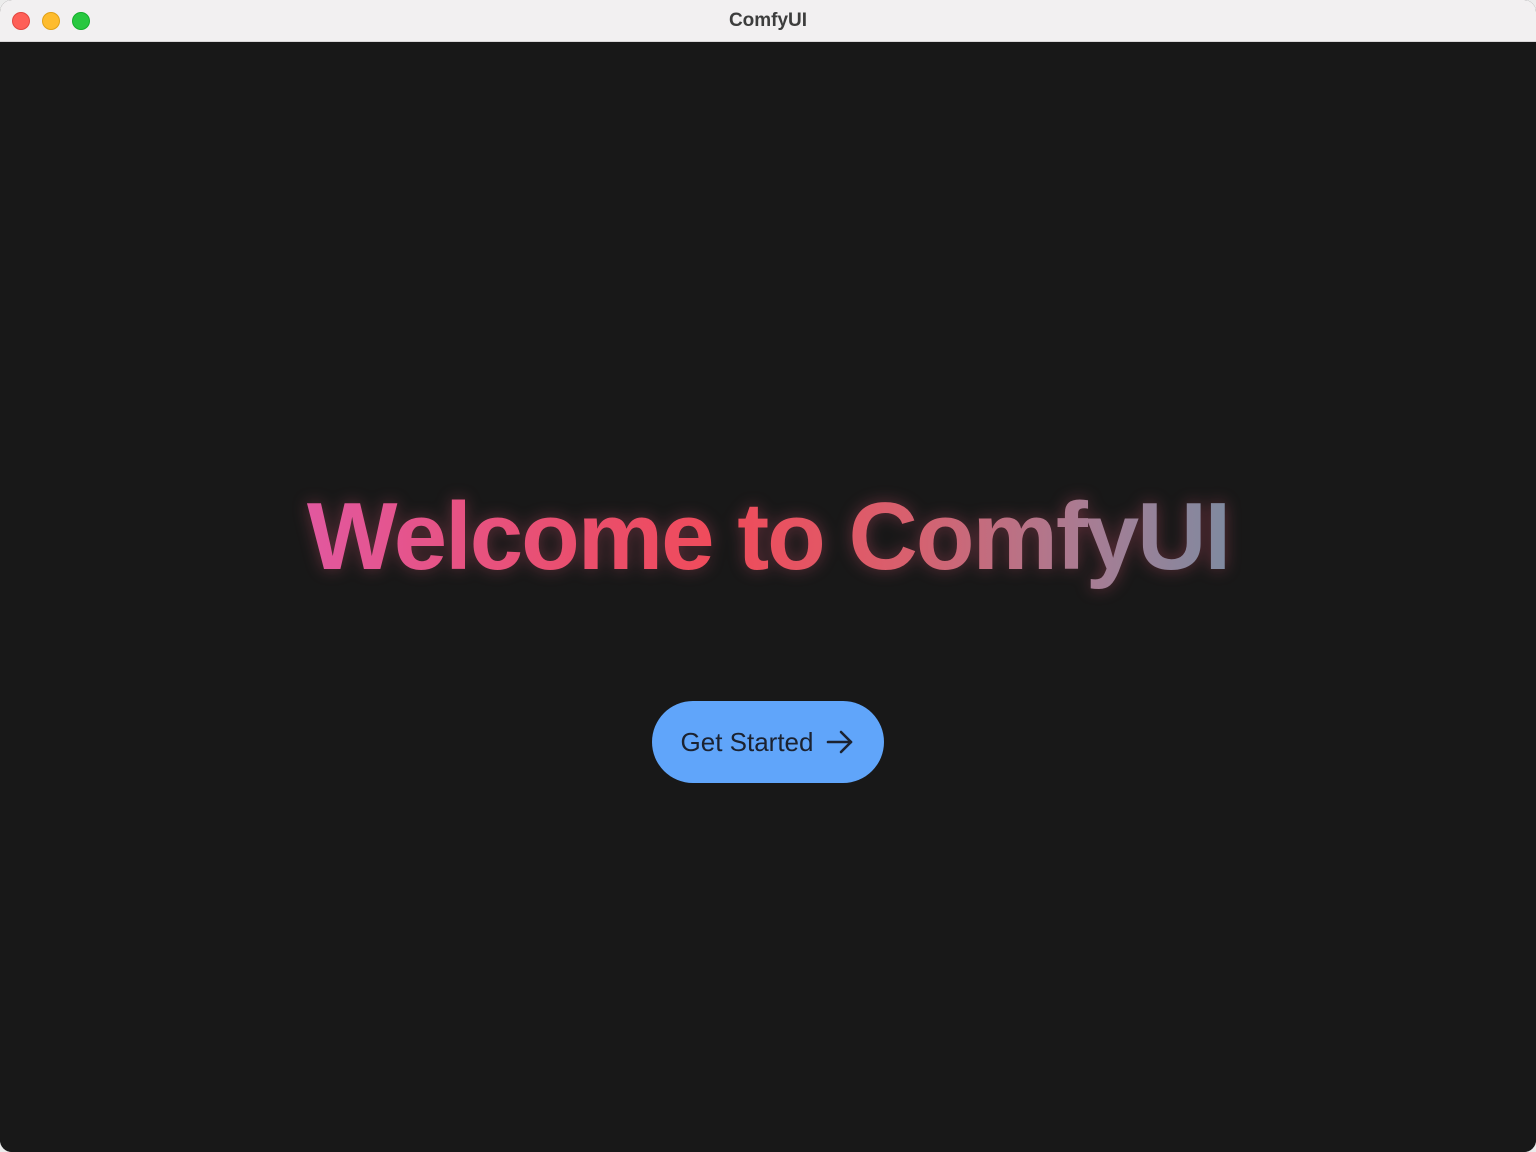 The image size is (1536, 1152). I want to click on title-bar: ComfyUI, so click(768, 21).